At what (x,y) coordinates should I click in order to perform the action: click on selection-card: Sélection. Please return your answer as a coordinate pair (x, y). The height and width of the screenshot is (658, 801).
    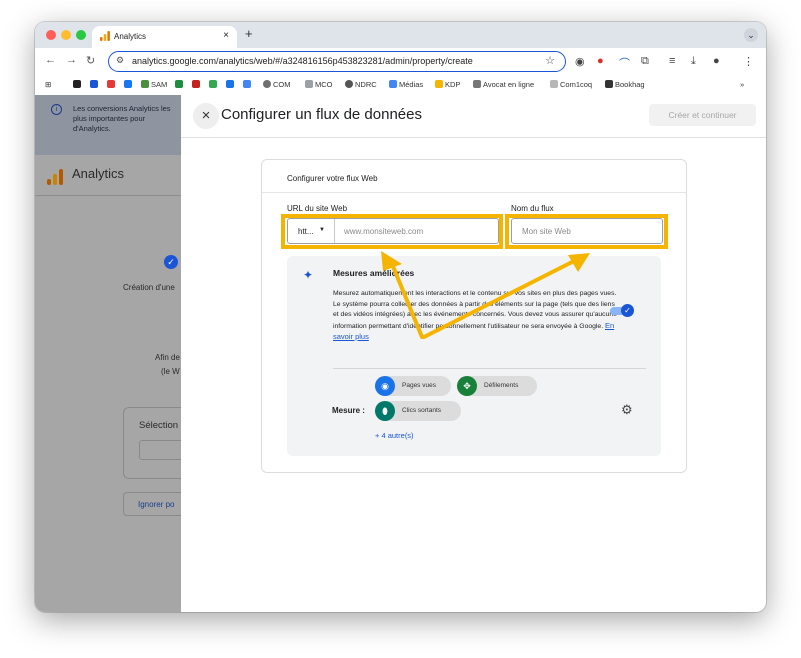
    Looking at the image, I should click on (153, 443).